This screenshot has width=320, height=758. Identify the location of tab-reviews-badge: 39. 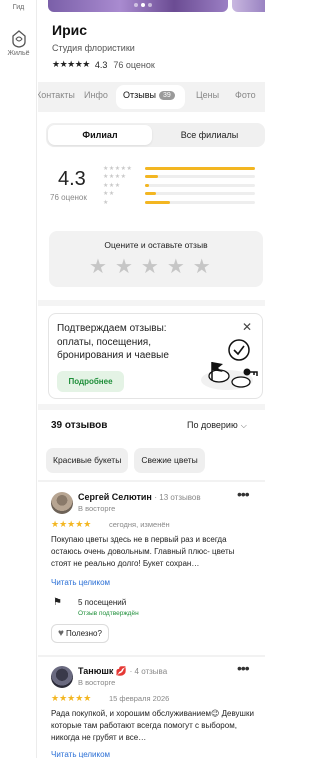
(166, 95).